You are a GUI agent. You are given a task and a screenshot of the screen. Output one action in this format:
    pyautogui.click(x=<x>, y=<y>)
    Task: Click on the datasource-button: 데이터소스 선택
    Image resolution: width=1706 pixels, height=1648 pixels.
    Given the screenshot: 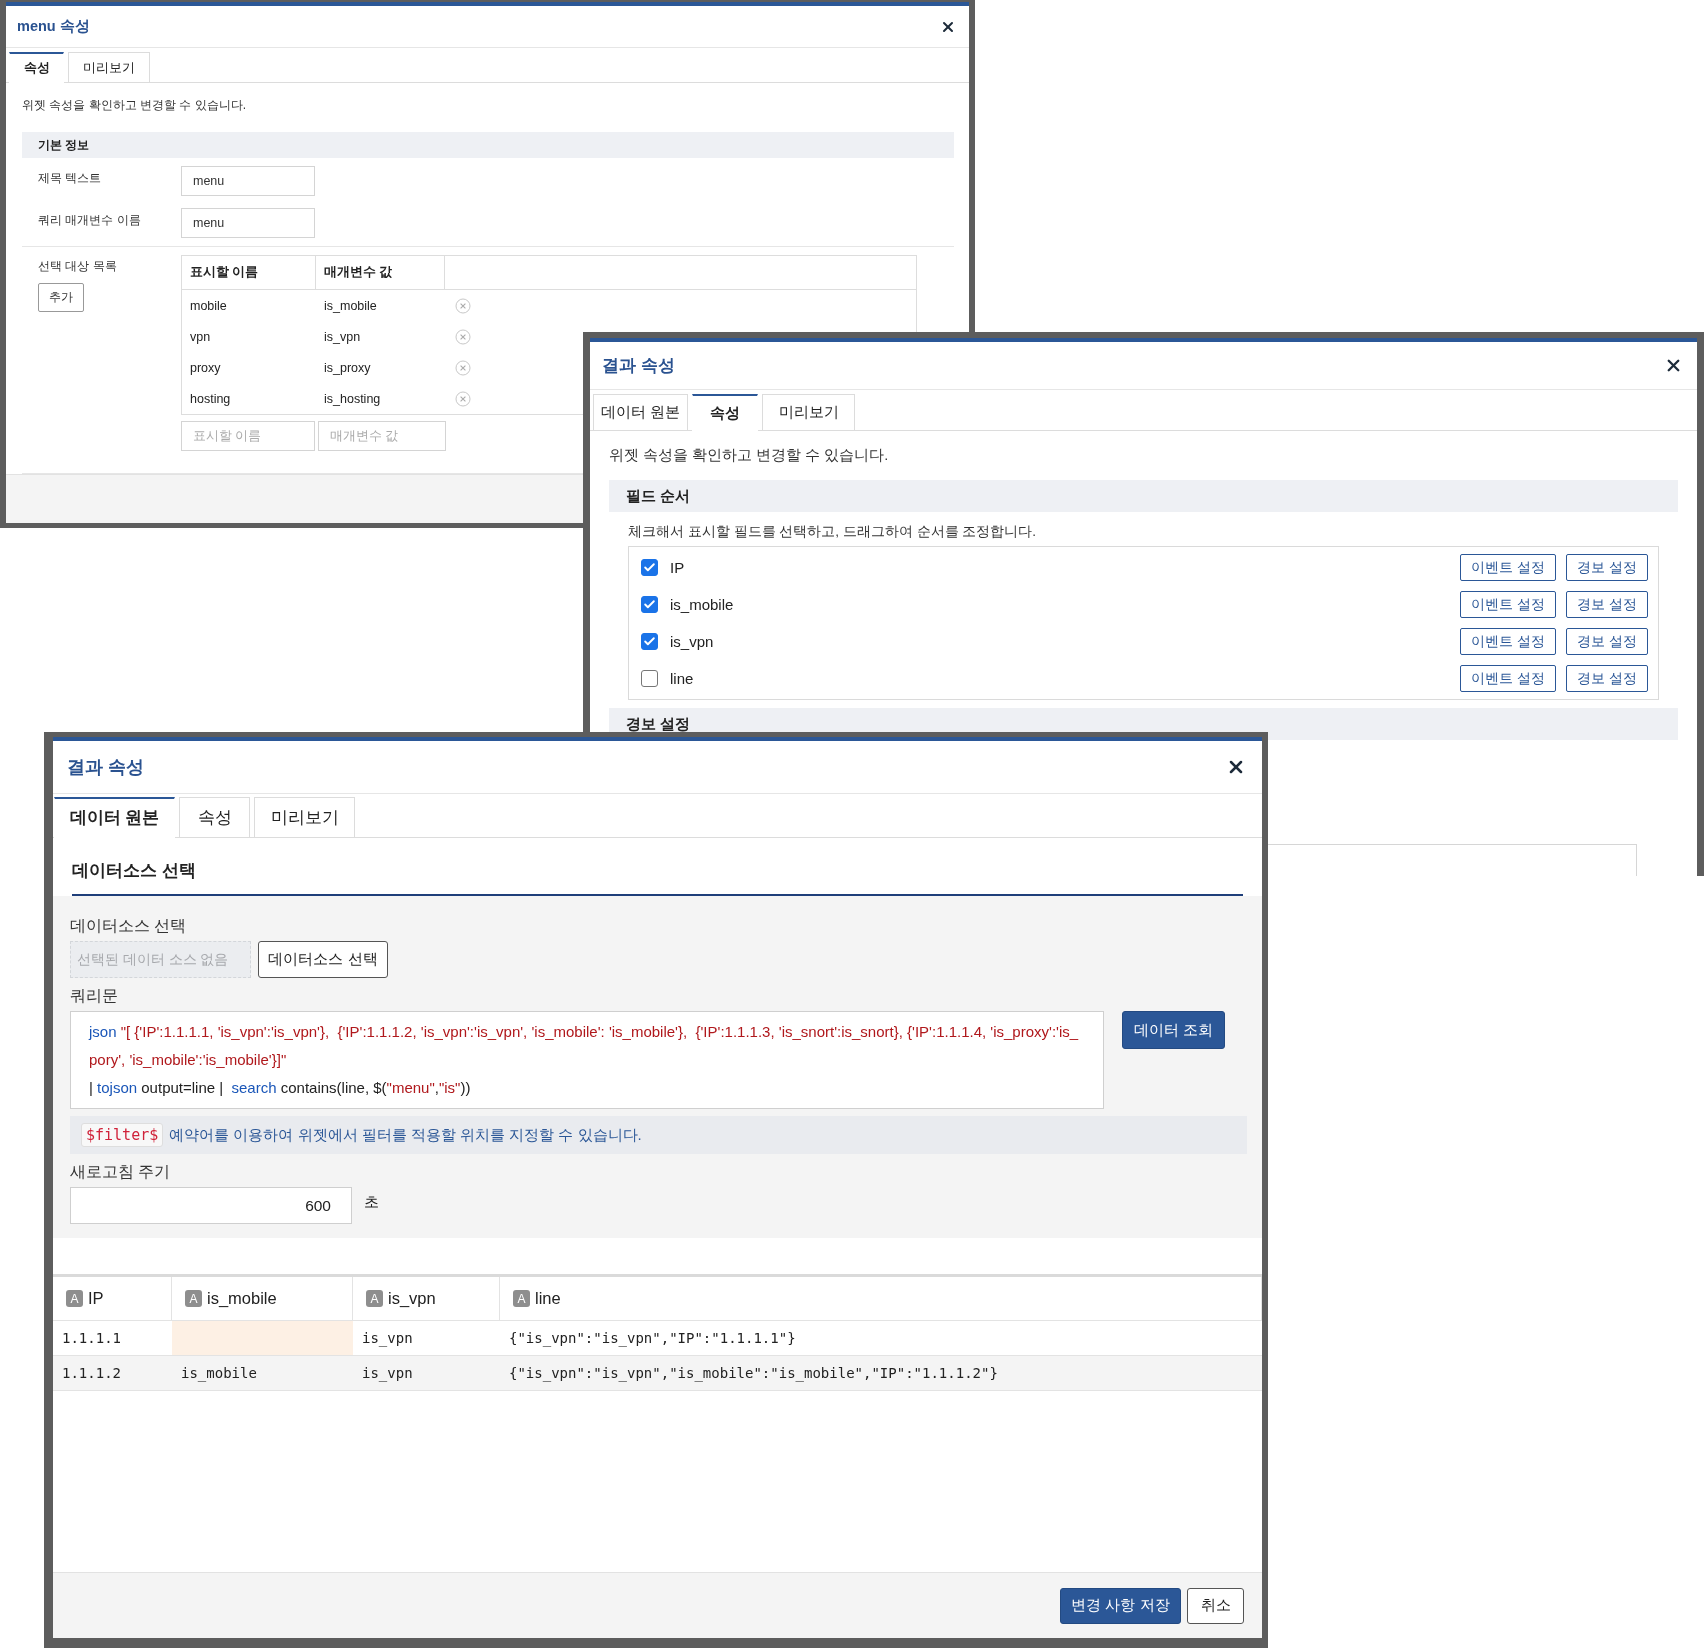 What is the action you would take?
    pyautogui.click(x=323, y=959)
    